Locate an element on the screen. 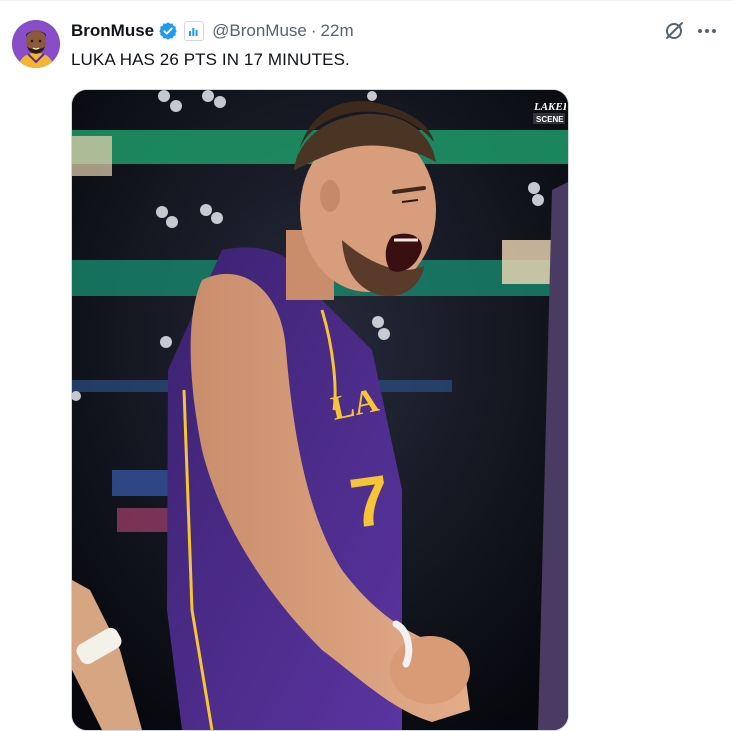 Image resolution: width=733 pixels, height=731 pixels. lakers-scene-watermark: LAKER SCENE is located at coordinates (549, 113).